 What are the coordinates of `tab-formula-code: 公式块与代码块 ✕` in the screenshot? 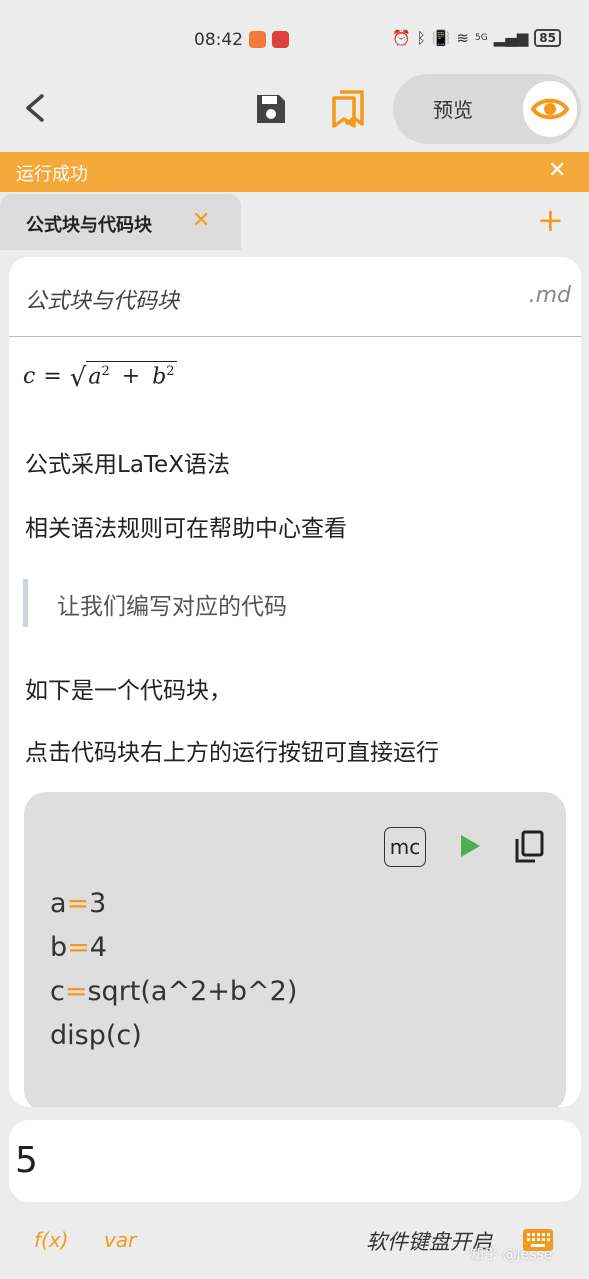 It's located at (120, 222).